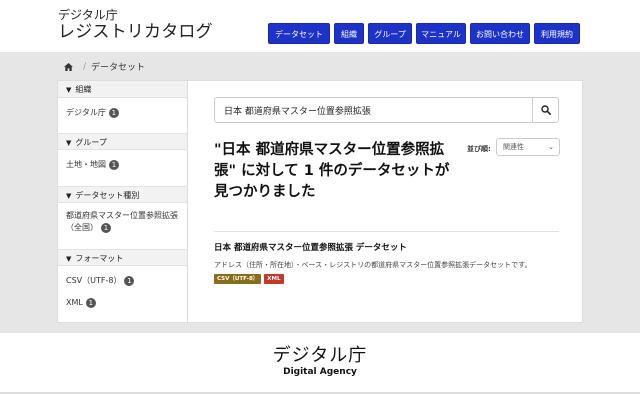 This screenshot has height=394, width=640. I want to click on facet-title: フォーマット, so click(99, 258).